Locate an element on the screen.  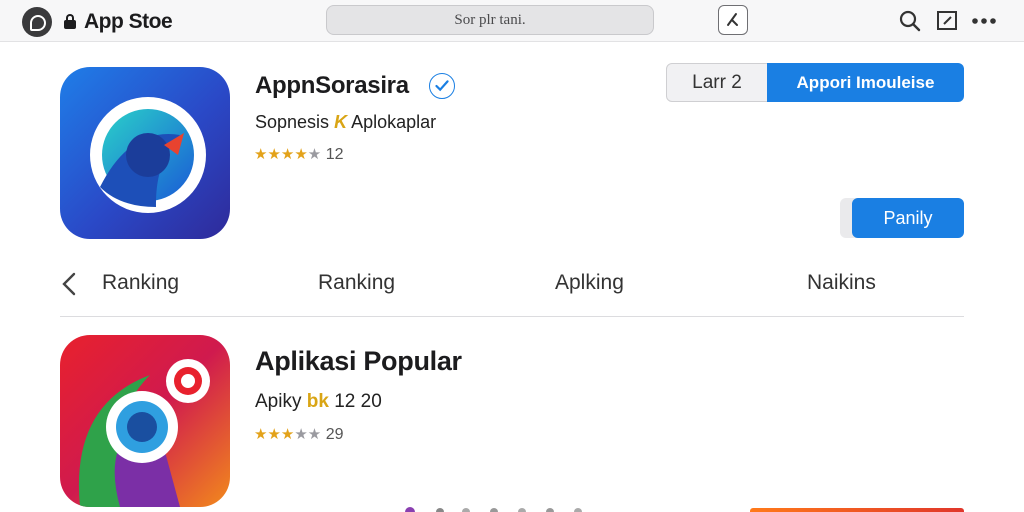
popular-developer-mark: bk is located at coordinates (317, 401).